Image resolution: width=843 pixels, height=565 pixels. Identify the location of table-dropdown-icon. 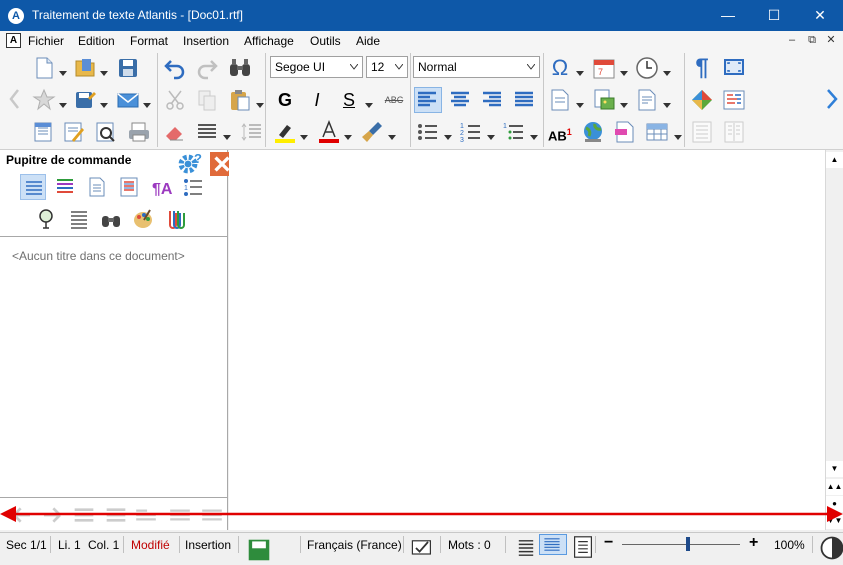
(678, 135).